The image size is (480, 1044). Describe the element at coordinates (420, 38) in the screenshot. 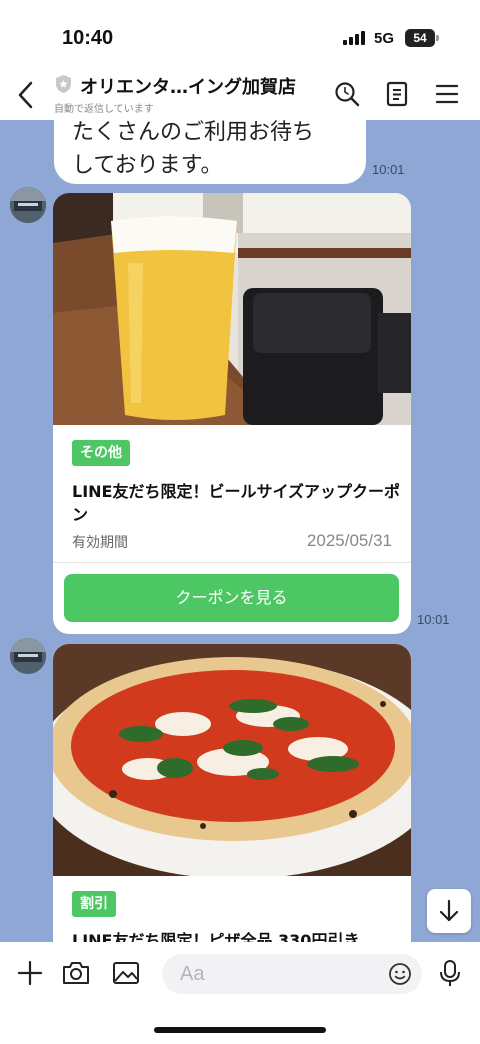

I see `battery-icon: 54` at that location.